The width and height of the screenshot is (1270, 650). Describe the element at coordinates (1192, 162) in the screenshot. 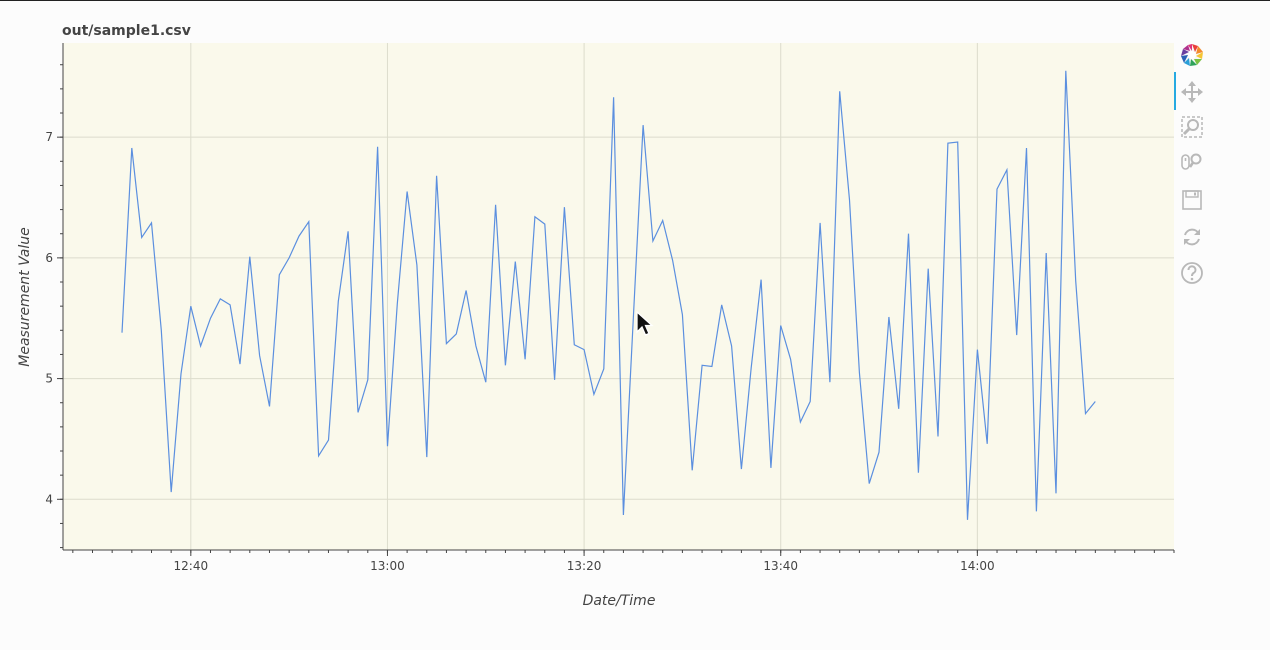

I see `wheel-zoom-icon` at that location.